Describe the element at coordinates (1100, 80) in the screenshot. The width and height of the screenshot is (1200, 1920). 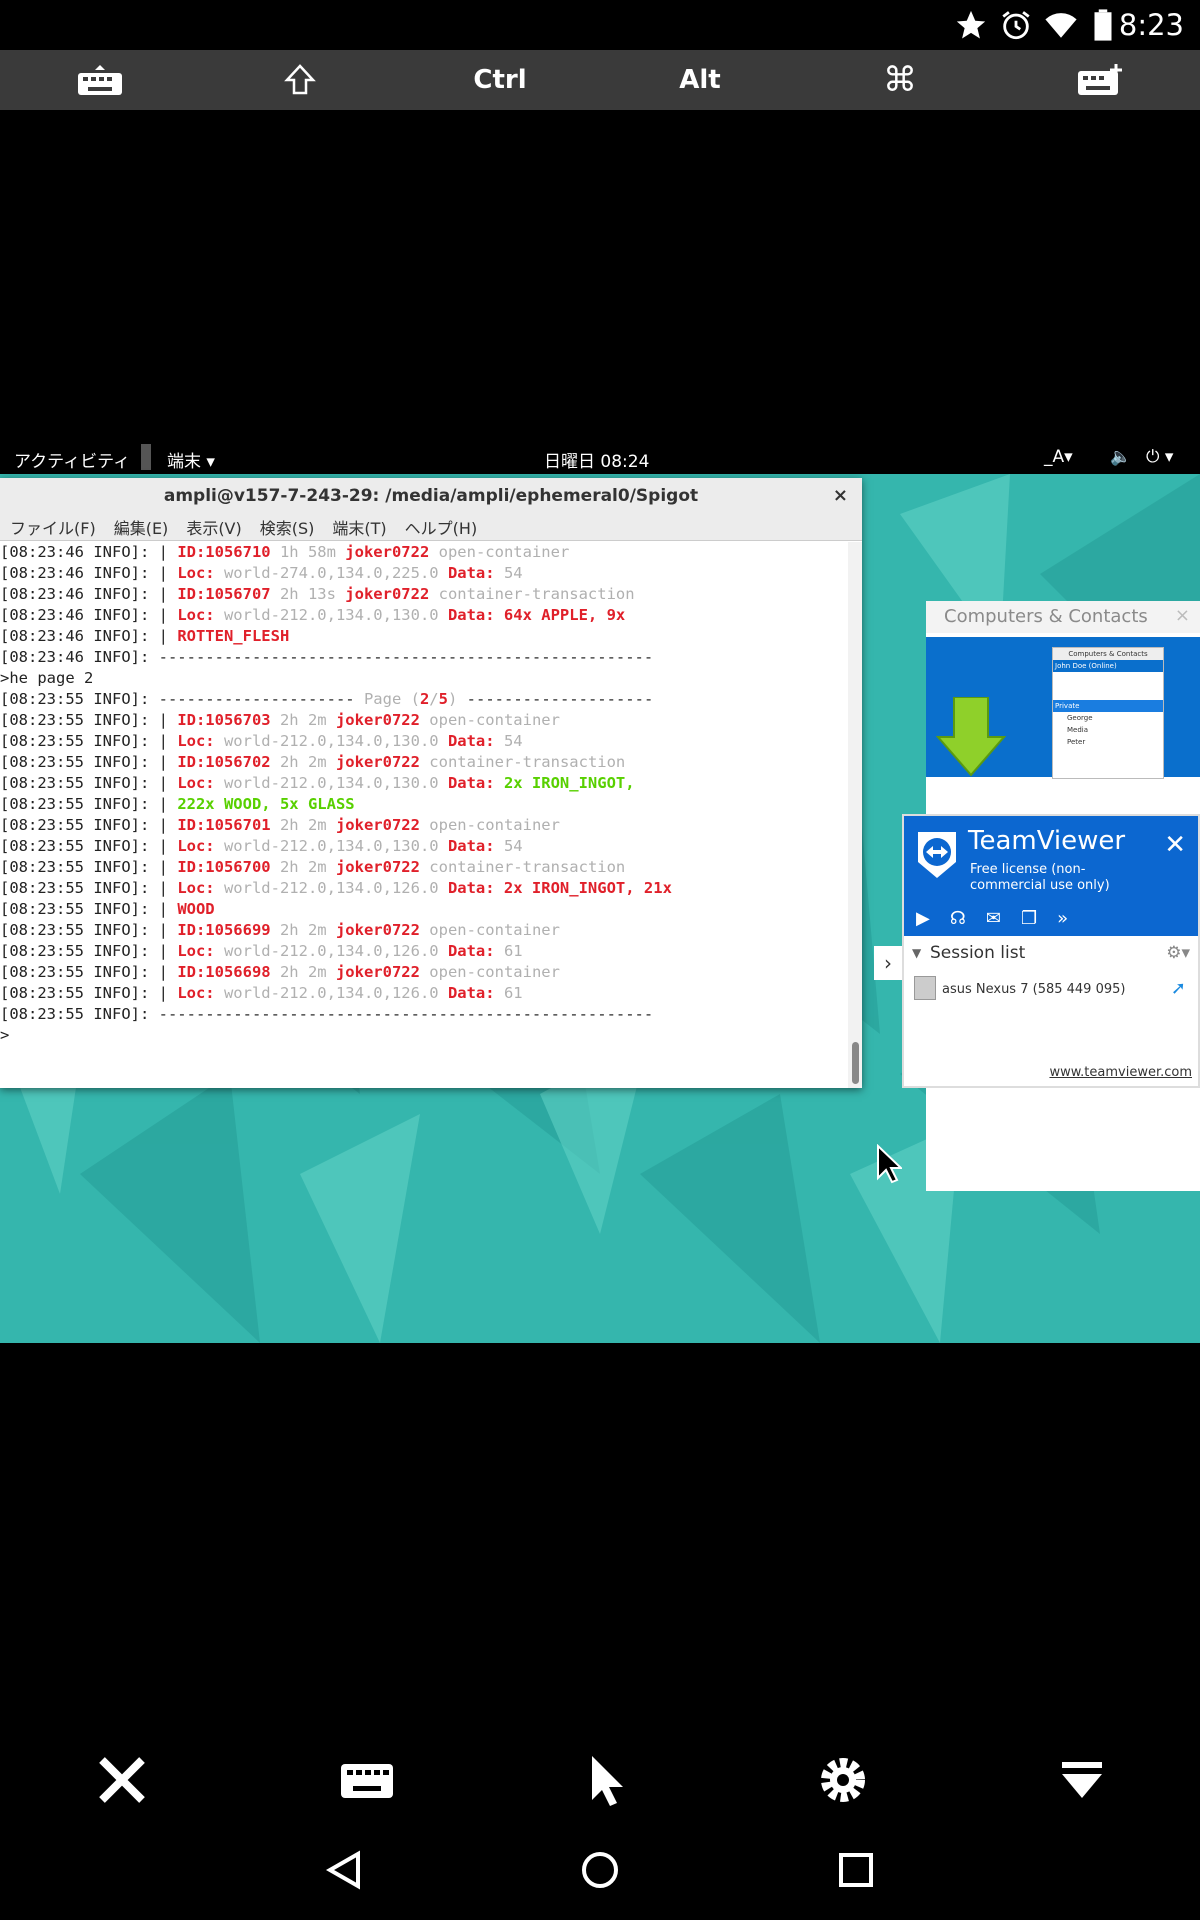
I see `keyboard-plus-icon` at that location.